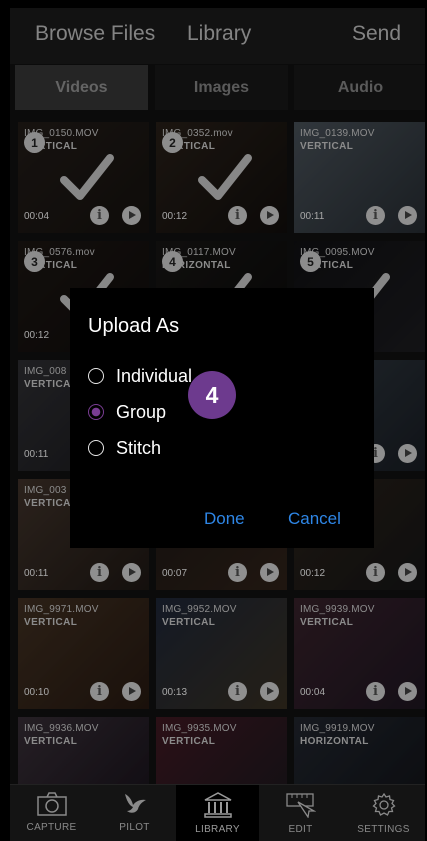  Describe the element at coordinates (217, 829) in the screenshot. I see `nav-library-label: LIBRARY` at that location.